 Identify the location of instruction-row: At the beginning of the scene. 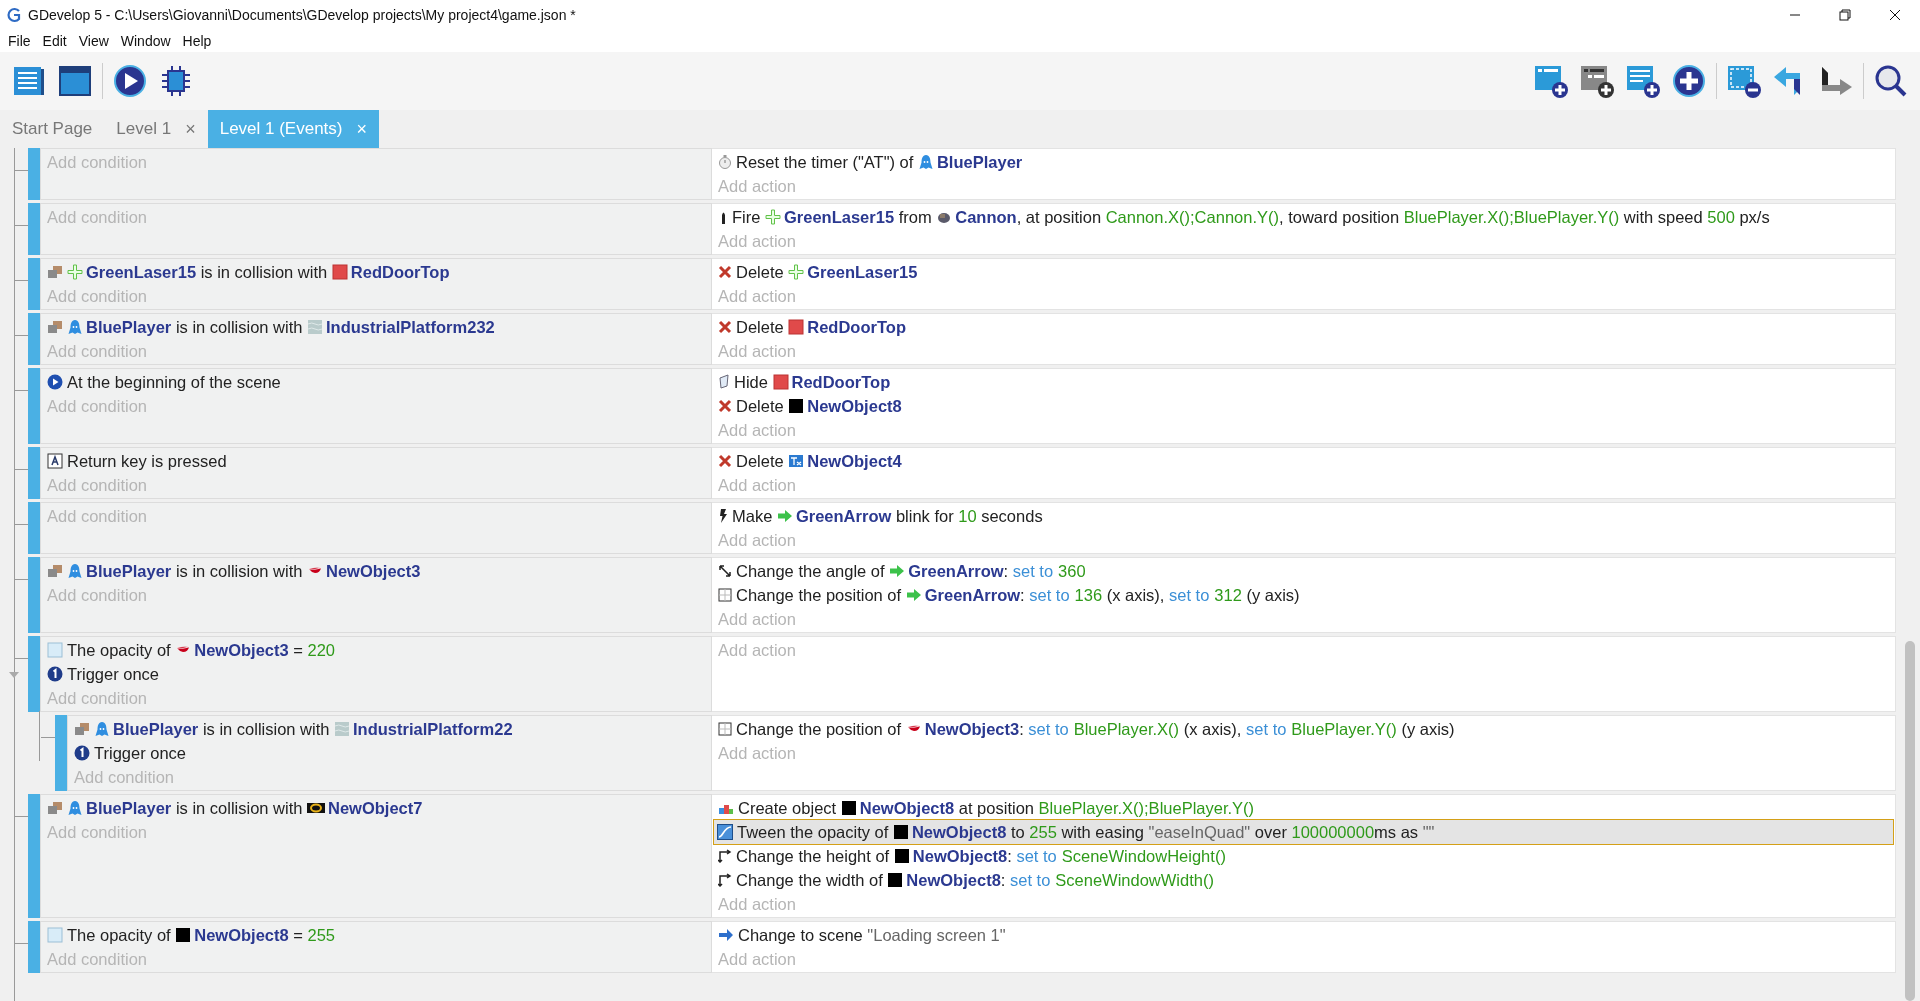
(376, 382).